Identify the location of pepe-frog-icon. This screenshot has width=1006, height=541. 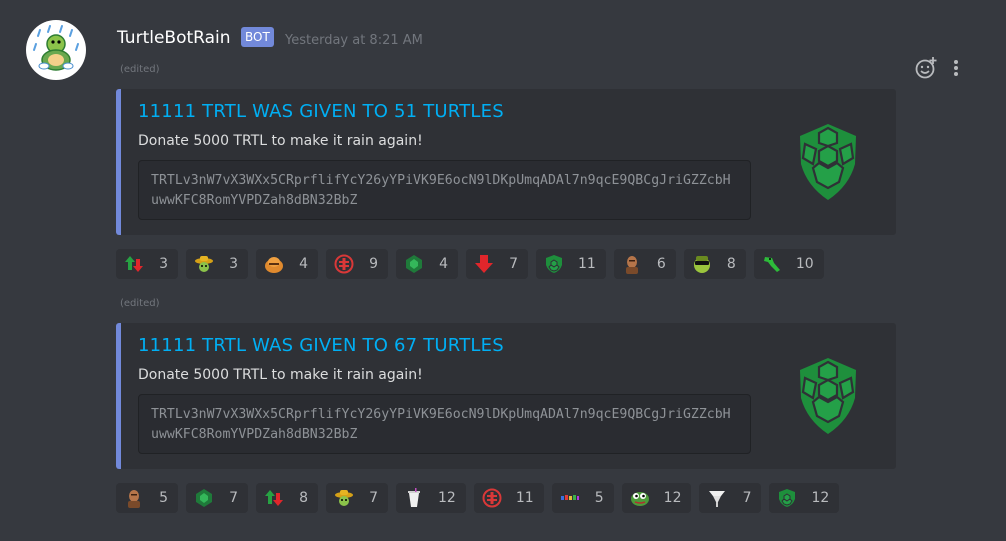
(640, 498).